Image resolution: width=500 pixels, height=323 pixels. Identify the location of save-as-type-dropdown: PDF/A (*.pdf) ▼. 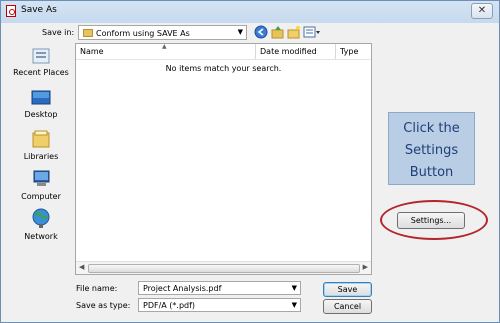
(219, 305).